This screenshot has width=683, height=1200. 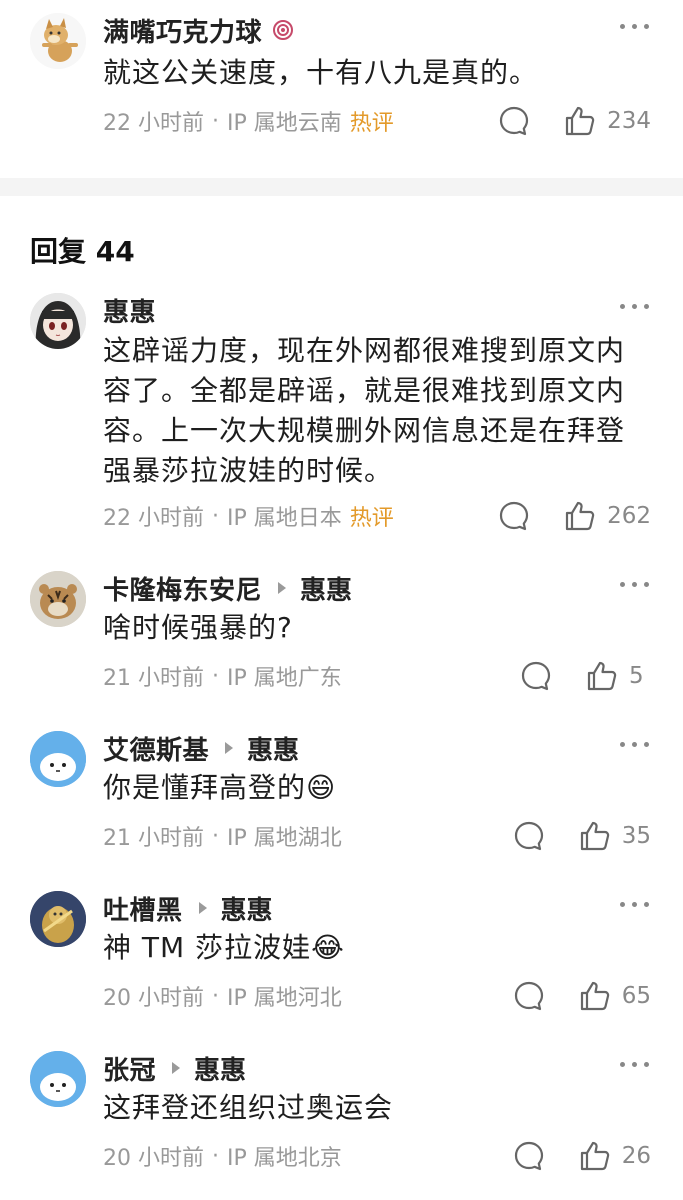 What do you see at coordinates (82, 251) in the screenshot?
I see `replies-header: 回复 44` at bounding box center [82, 251].